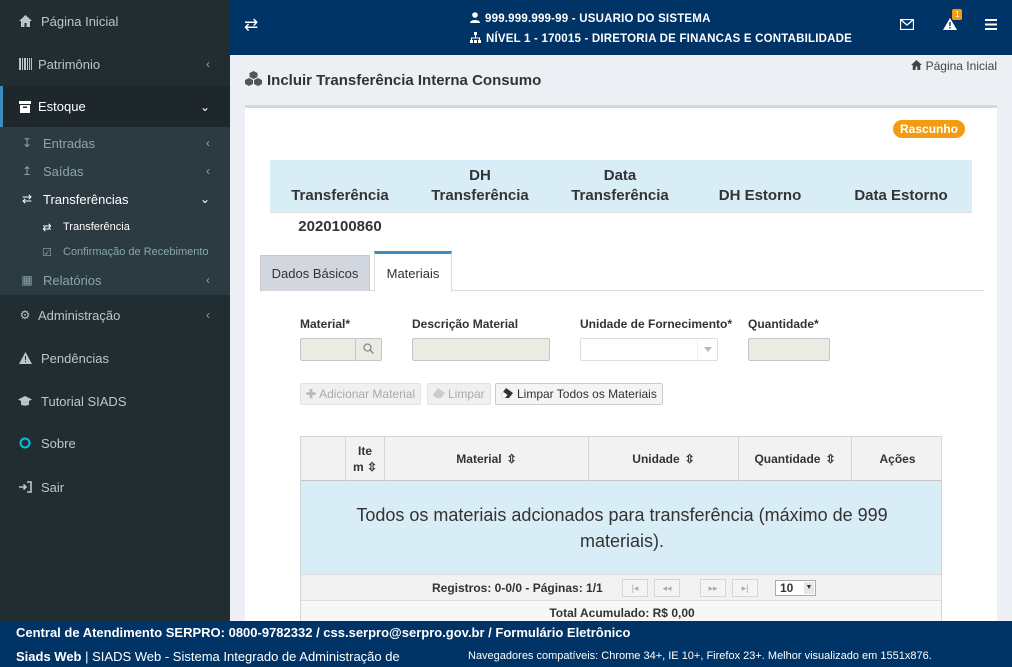 The image size is (1012, 667). I want to click on sidebar-item-confirmacao-recebimento: ☑ Confirmação de Recebimento, so click(115, 252).